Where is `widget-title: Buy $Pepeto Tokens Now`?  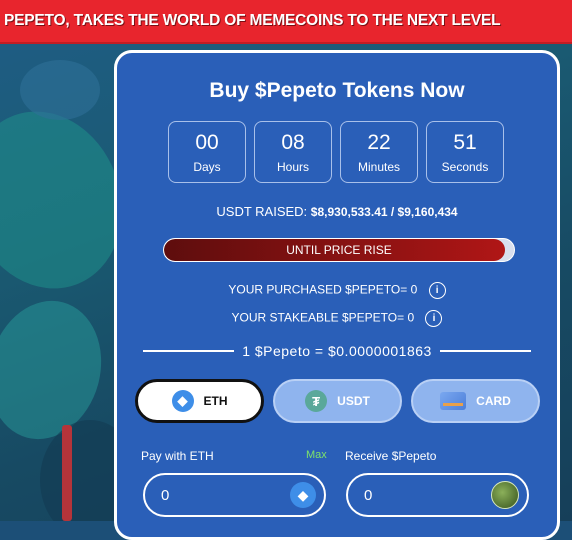
widget-title: Buy $Pepeto Tokens Now is located at coordinates (337, 90).